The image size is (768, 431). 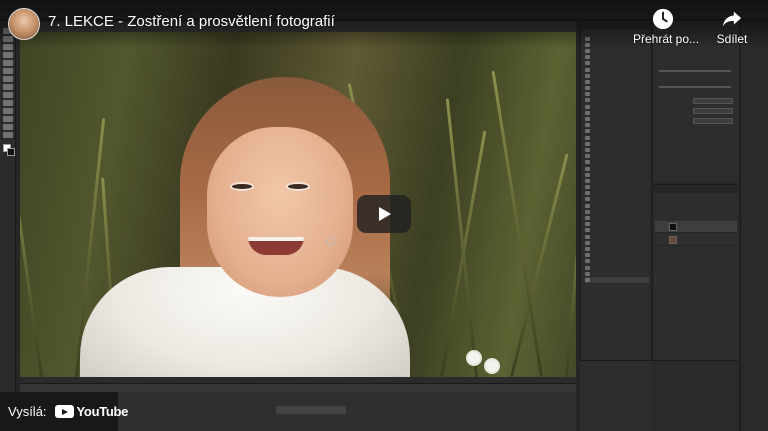 What do you see at coordinates (8, 127) in the screenshot?
I see `dodge-tool-icon` at bounding box center [8, 127].